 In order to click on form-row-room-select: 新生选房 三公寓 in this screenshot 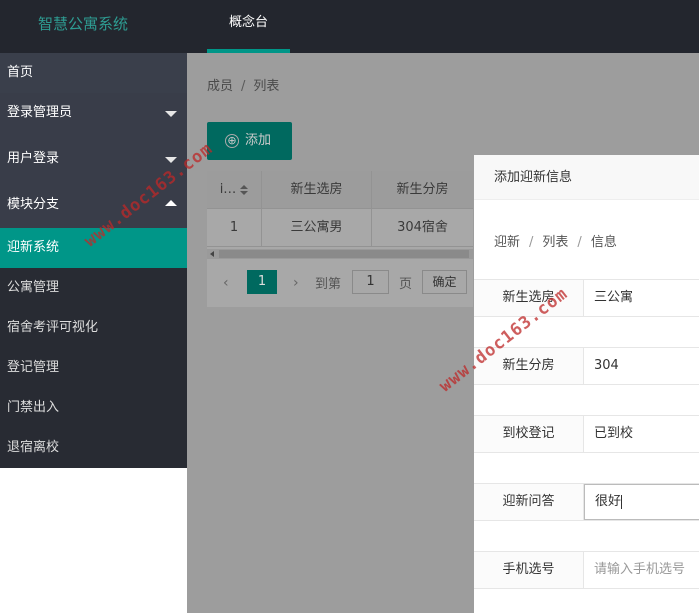, I will do `click(586, 298)`.